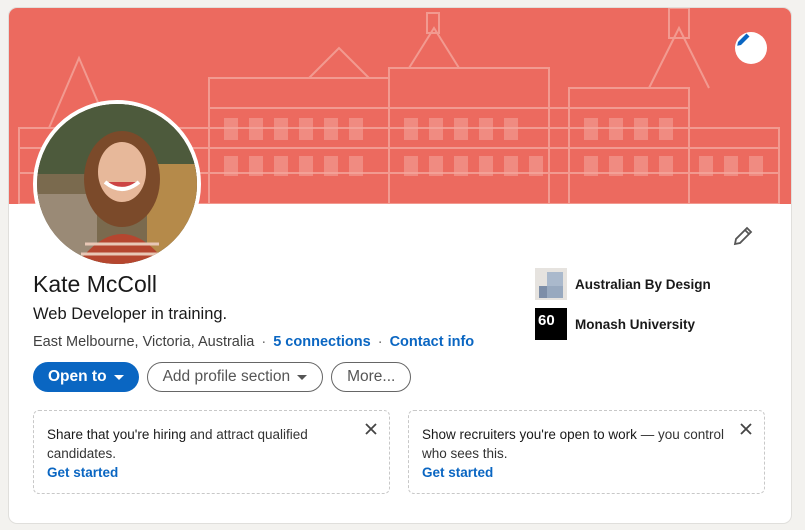 Image resolution: width=805 pixels, height=530 pixels. Describe the element at coordinates (226, 376) in the screenshot. I see `add-profile-section-label: Add profile section` at that location.